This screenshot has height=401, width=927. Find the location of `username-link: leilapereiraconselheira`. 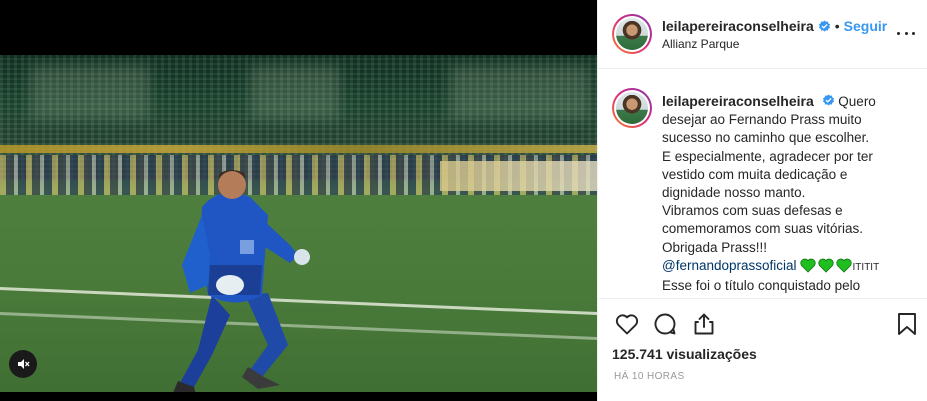

username-link: leilapereiraconselheira is located at coordinates (738, 26).